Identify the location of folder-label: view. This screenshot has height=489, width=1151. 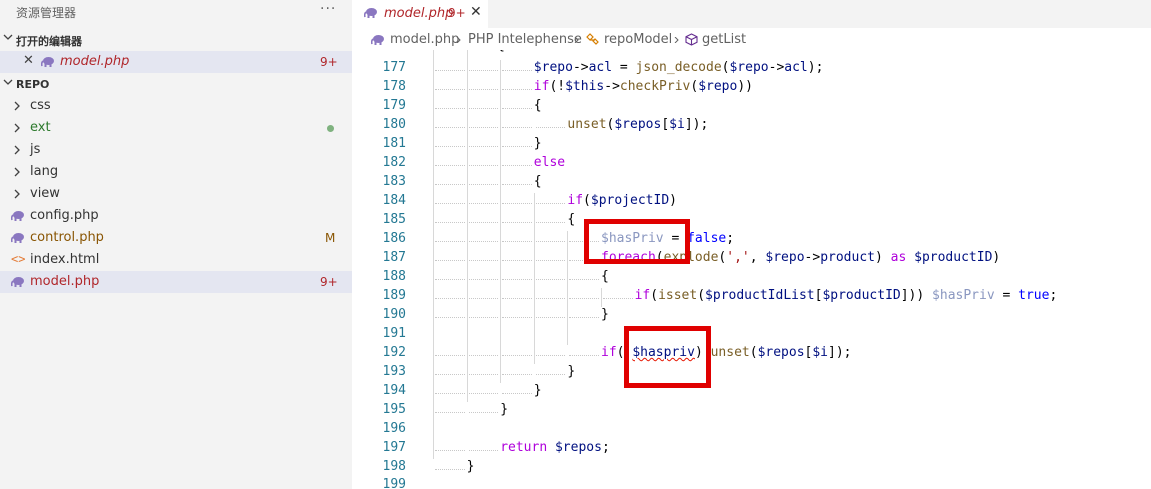
(45, 193).